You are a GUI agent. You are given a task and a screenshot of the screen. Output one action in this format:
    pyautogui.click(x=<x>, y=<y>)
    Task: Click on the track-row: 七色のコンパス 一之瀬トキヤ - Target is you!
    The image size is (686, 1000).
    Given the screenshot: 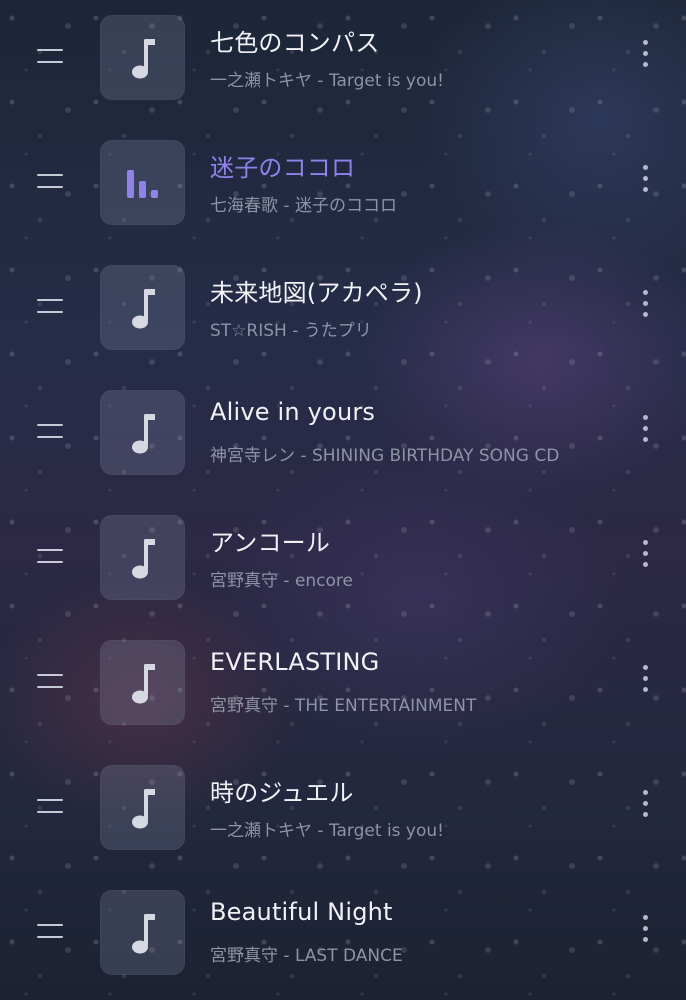 What is the action you would take?
    pyautogui.click(x=343, y=62)
    